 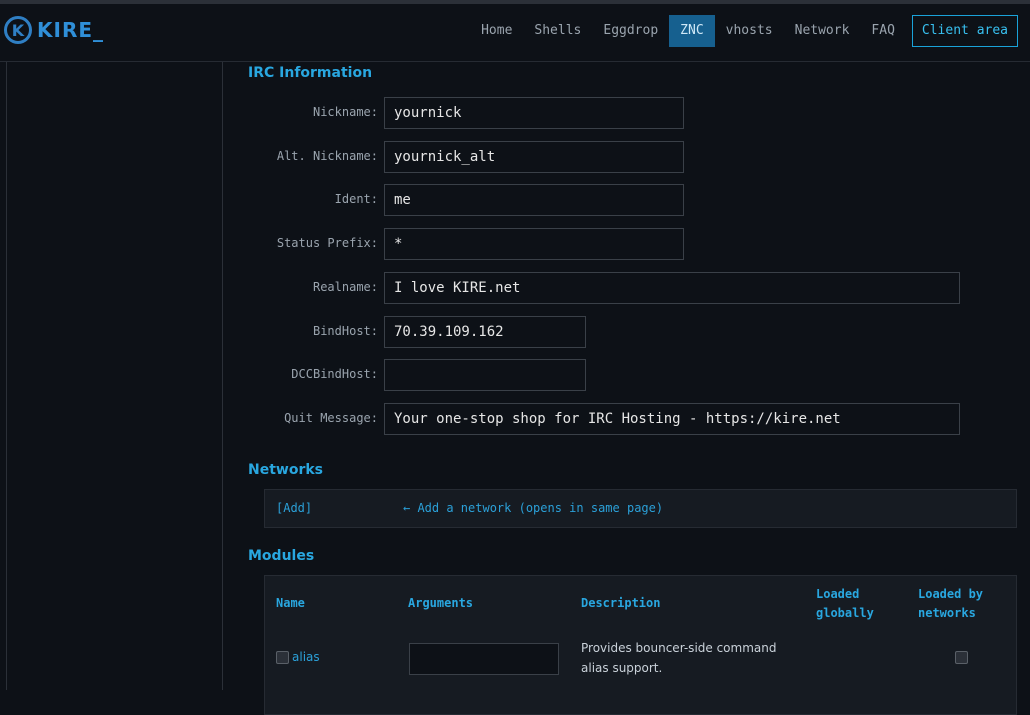 I want to click on brand-logo: K KIRE_, so click(x=54, y=30).